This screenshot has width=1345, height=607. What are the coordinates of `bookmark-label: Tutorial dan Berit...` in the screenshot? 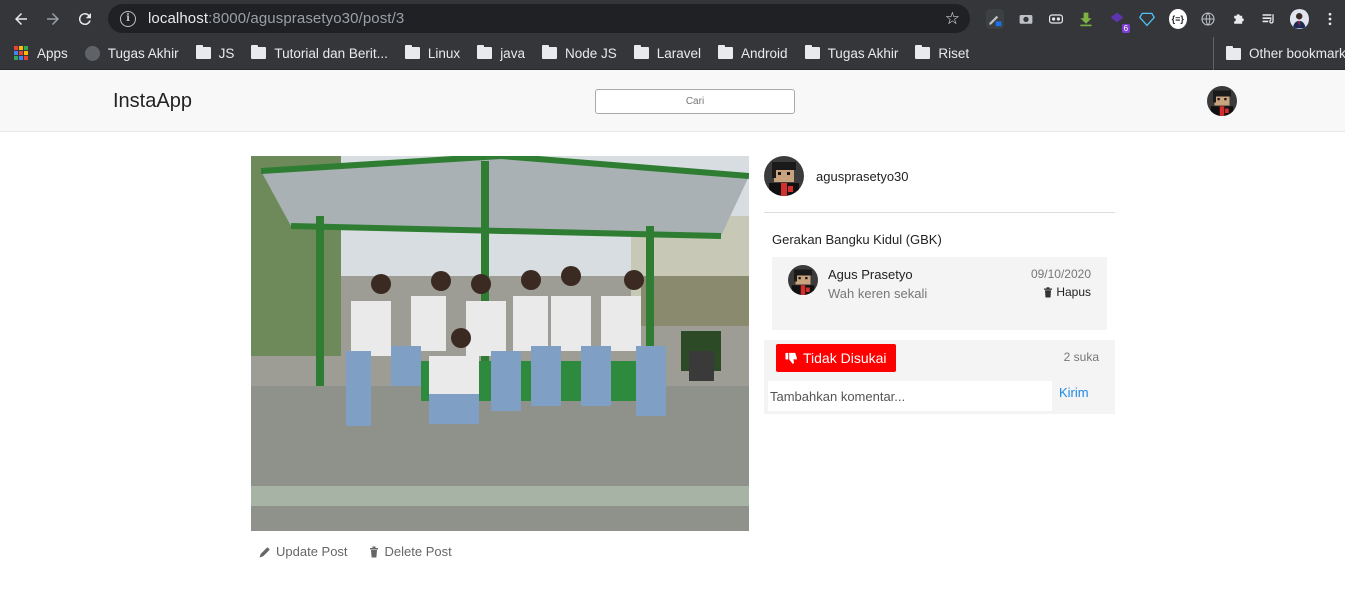 It's located at (331, 53).